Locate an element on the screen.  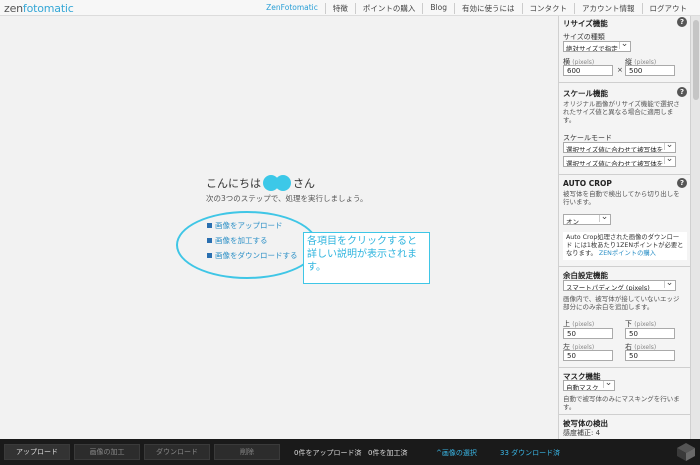
step-process-link: 画像を加工する is located at coordinates (252, 240).